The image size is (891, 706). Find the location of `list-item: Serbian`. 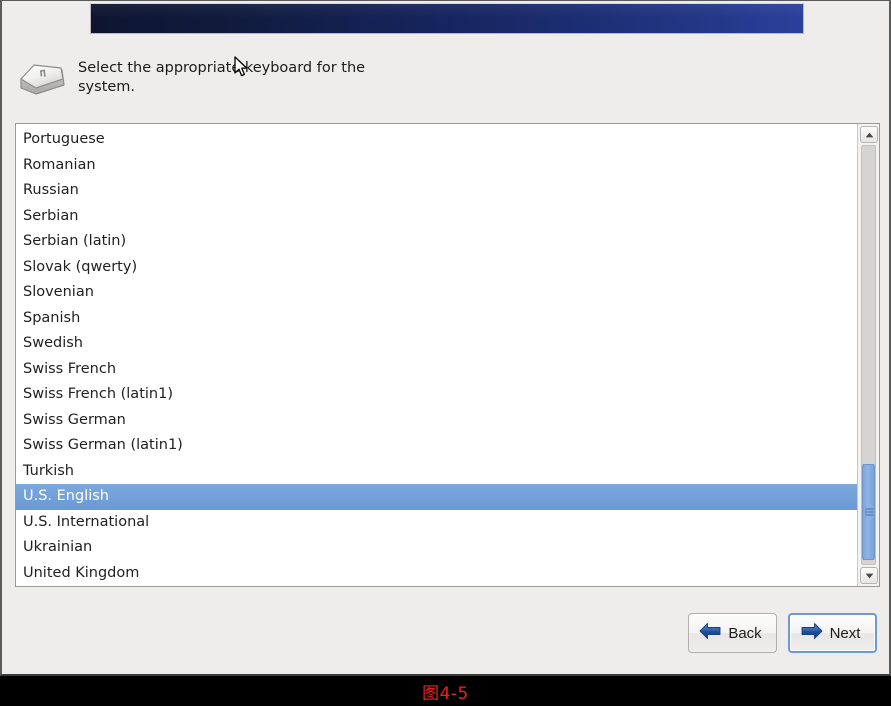

list-item: Serbian is located at coordinates (436, 217).